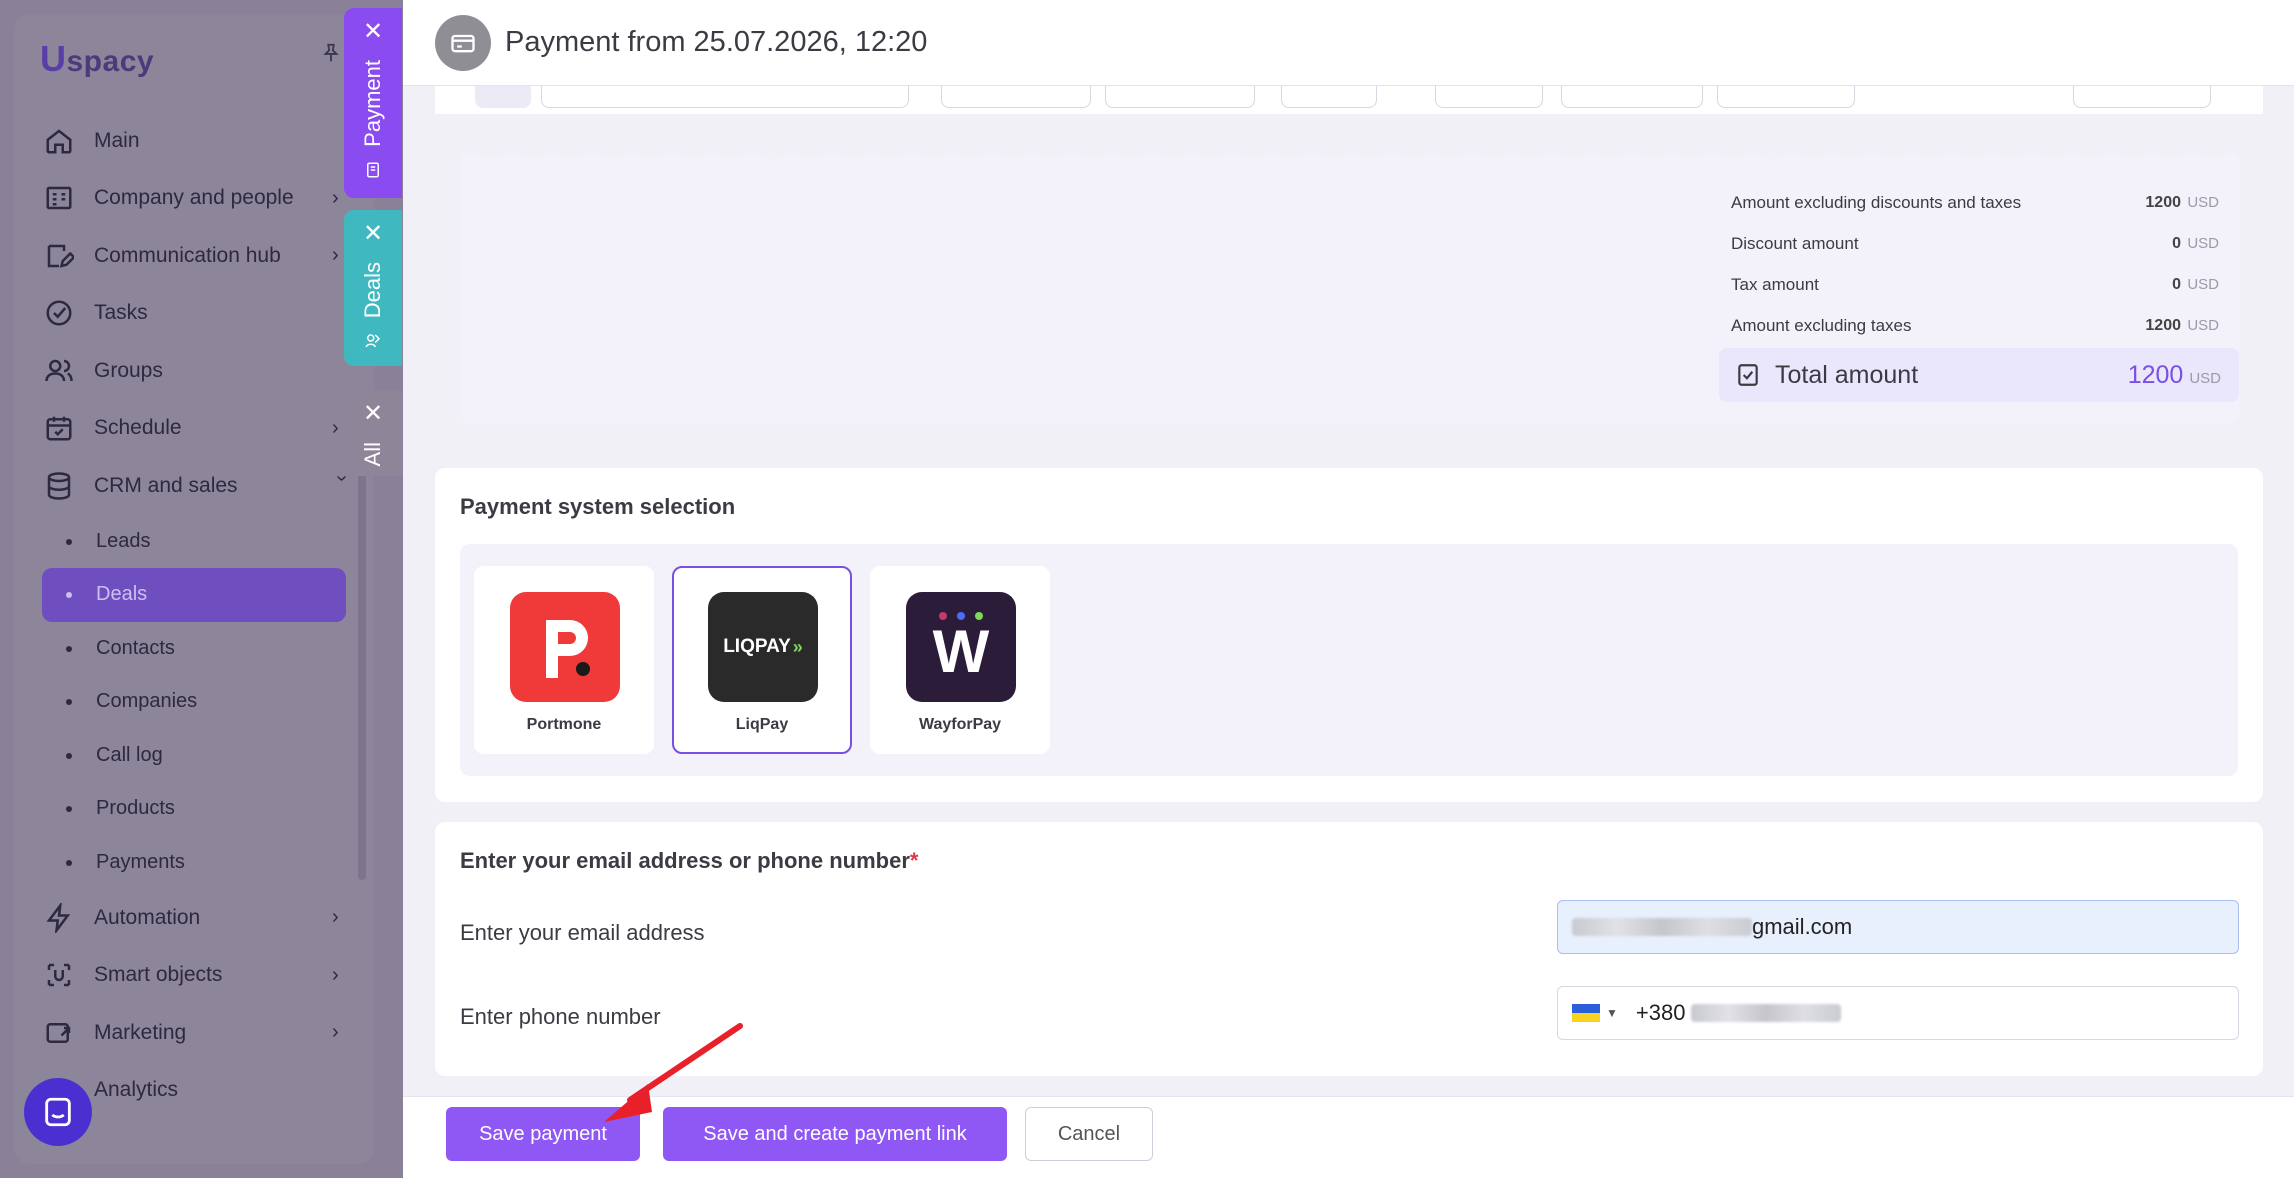 The height and width of the screenshot is (1178, 2294). What do you see at coordinates (138, 428) in the screenshot?
I see `sidebar-item-label: Schedule` at bounding box center [138, 428].